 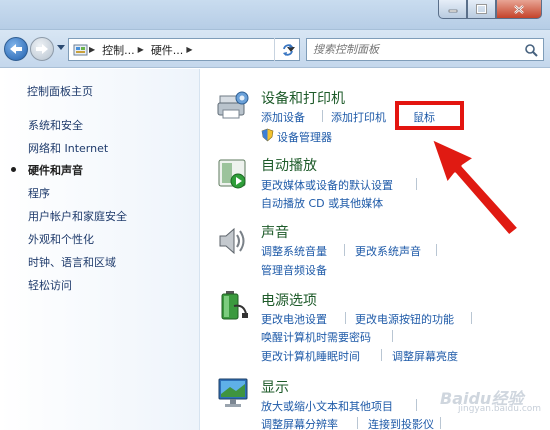 I want to click on search-icon, so click(x=531, y=50).